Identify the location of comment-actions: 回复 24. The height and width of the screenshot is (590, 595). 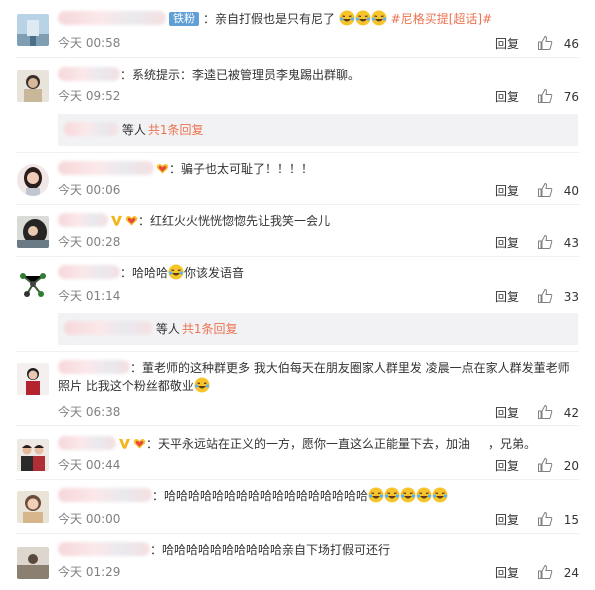
(537, 572).